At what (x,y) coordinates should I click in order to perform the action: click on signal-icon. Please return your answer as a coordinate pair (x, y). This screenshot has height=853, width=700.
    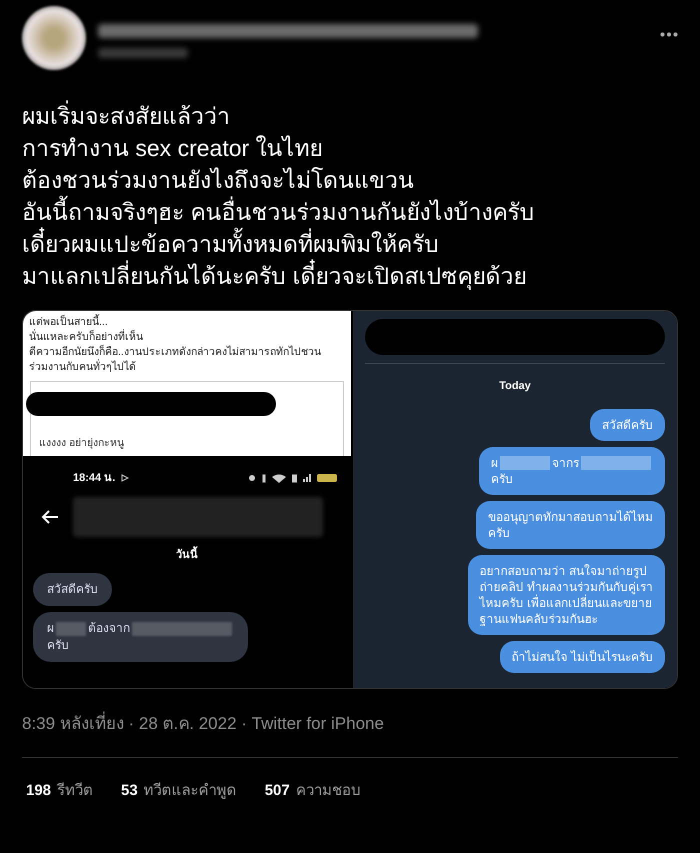
    Looking at the image, I should click on (307, 478).